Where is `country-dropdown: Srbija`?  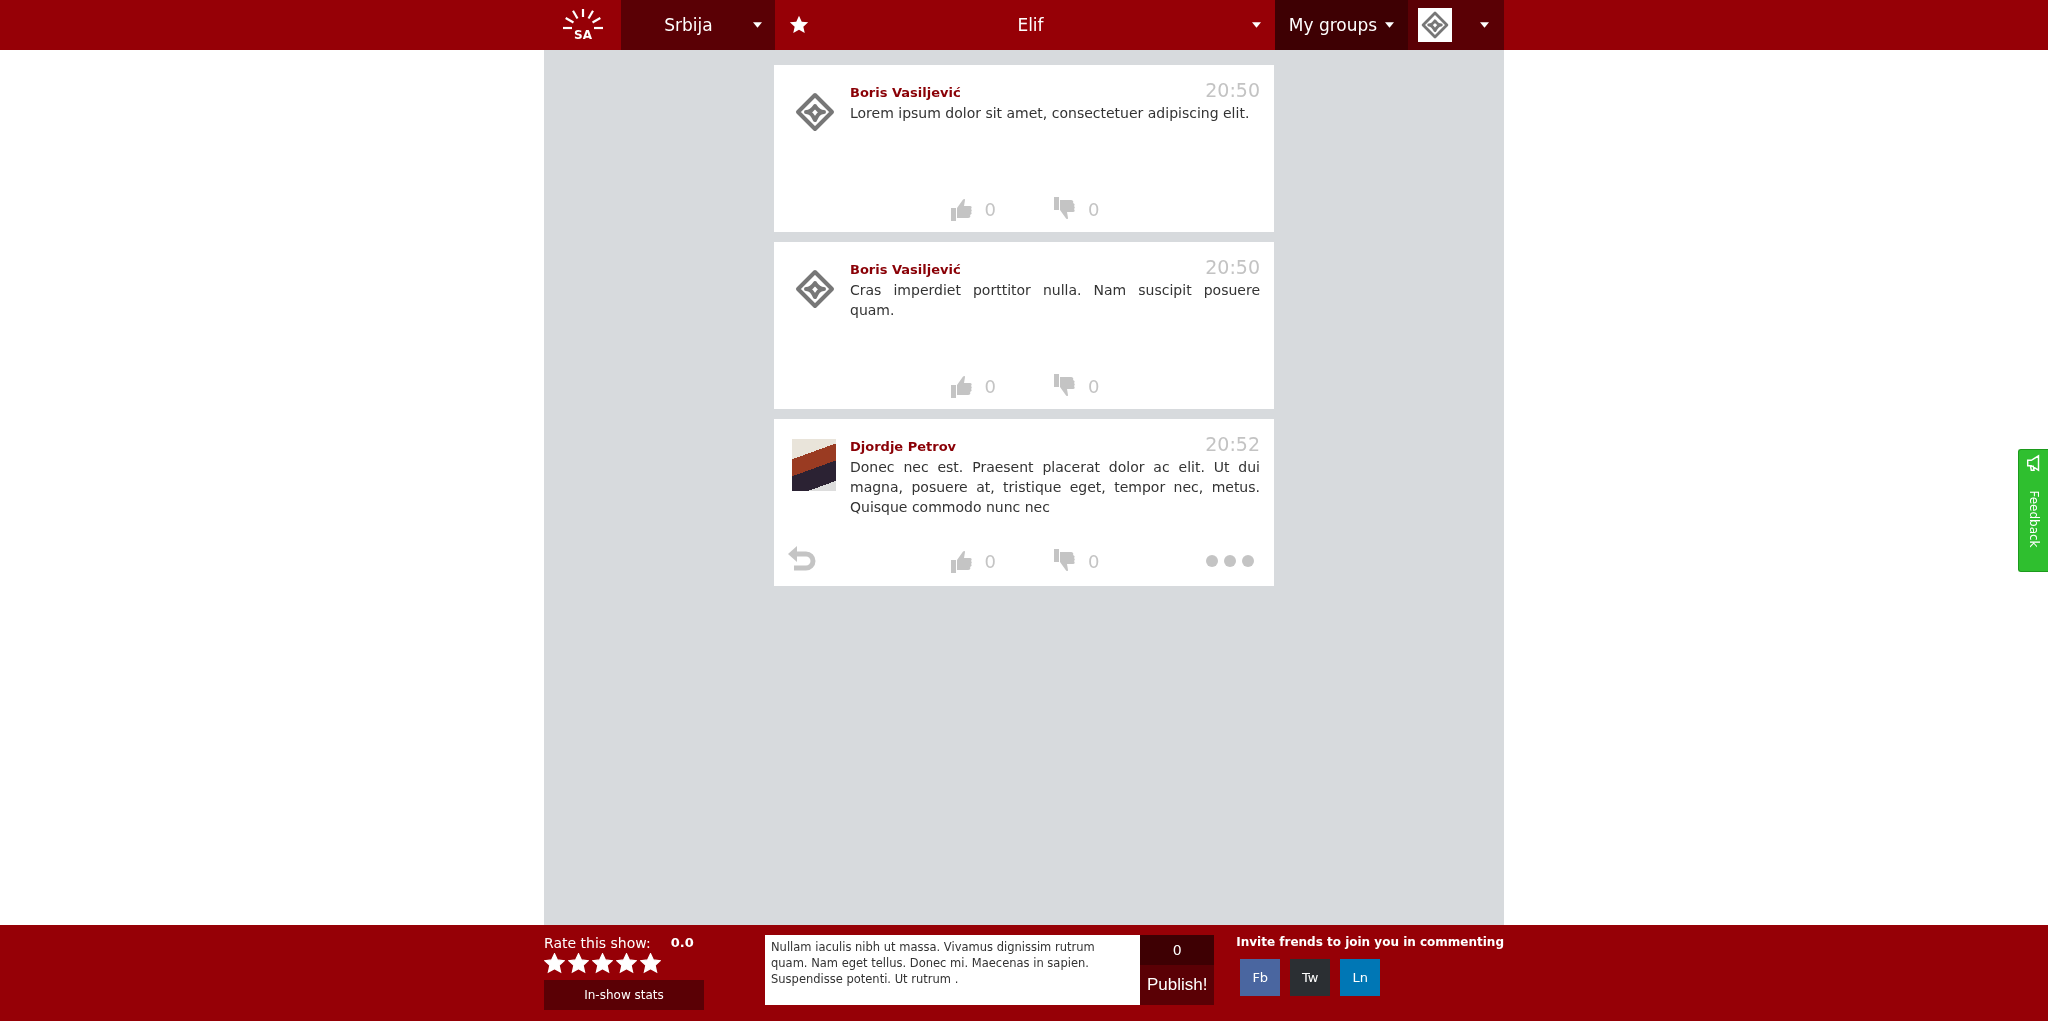 country-dropdown: Srbija is located at coordinates (698, 25).